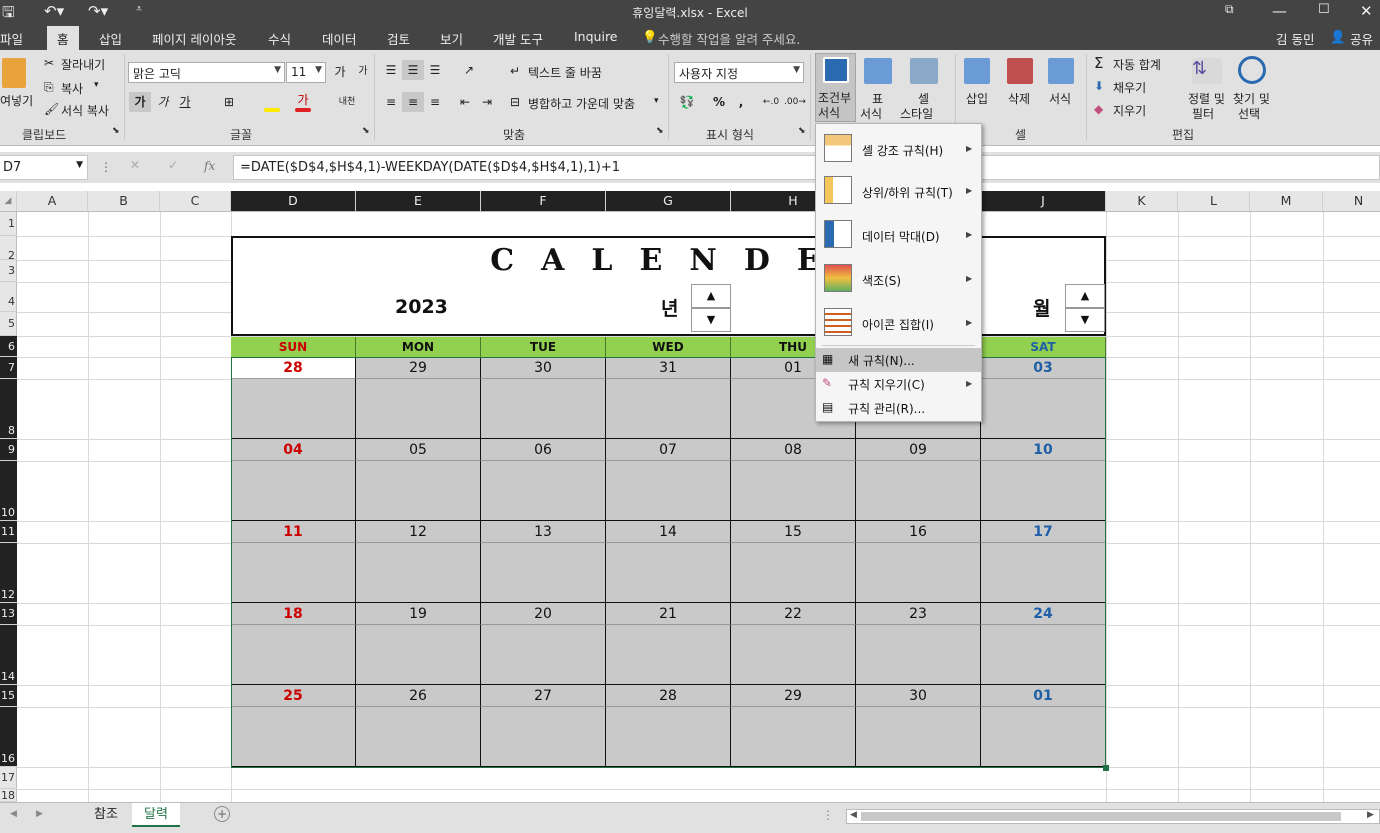 This screenshot has width=1380, height=833. Describe the element at coordinates (871, 113) in the screenshot. I see `format-as-table-label-2: 서식` at that location.